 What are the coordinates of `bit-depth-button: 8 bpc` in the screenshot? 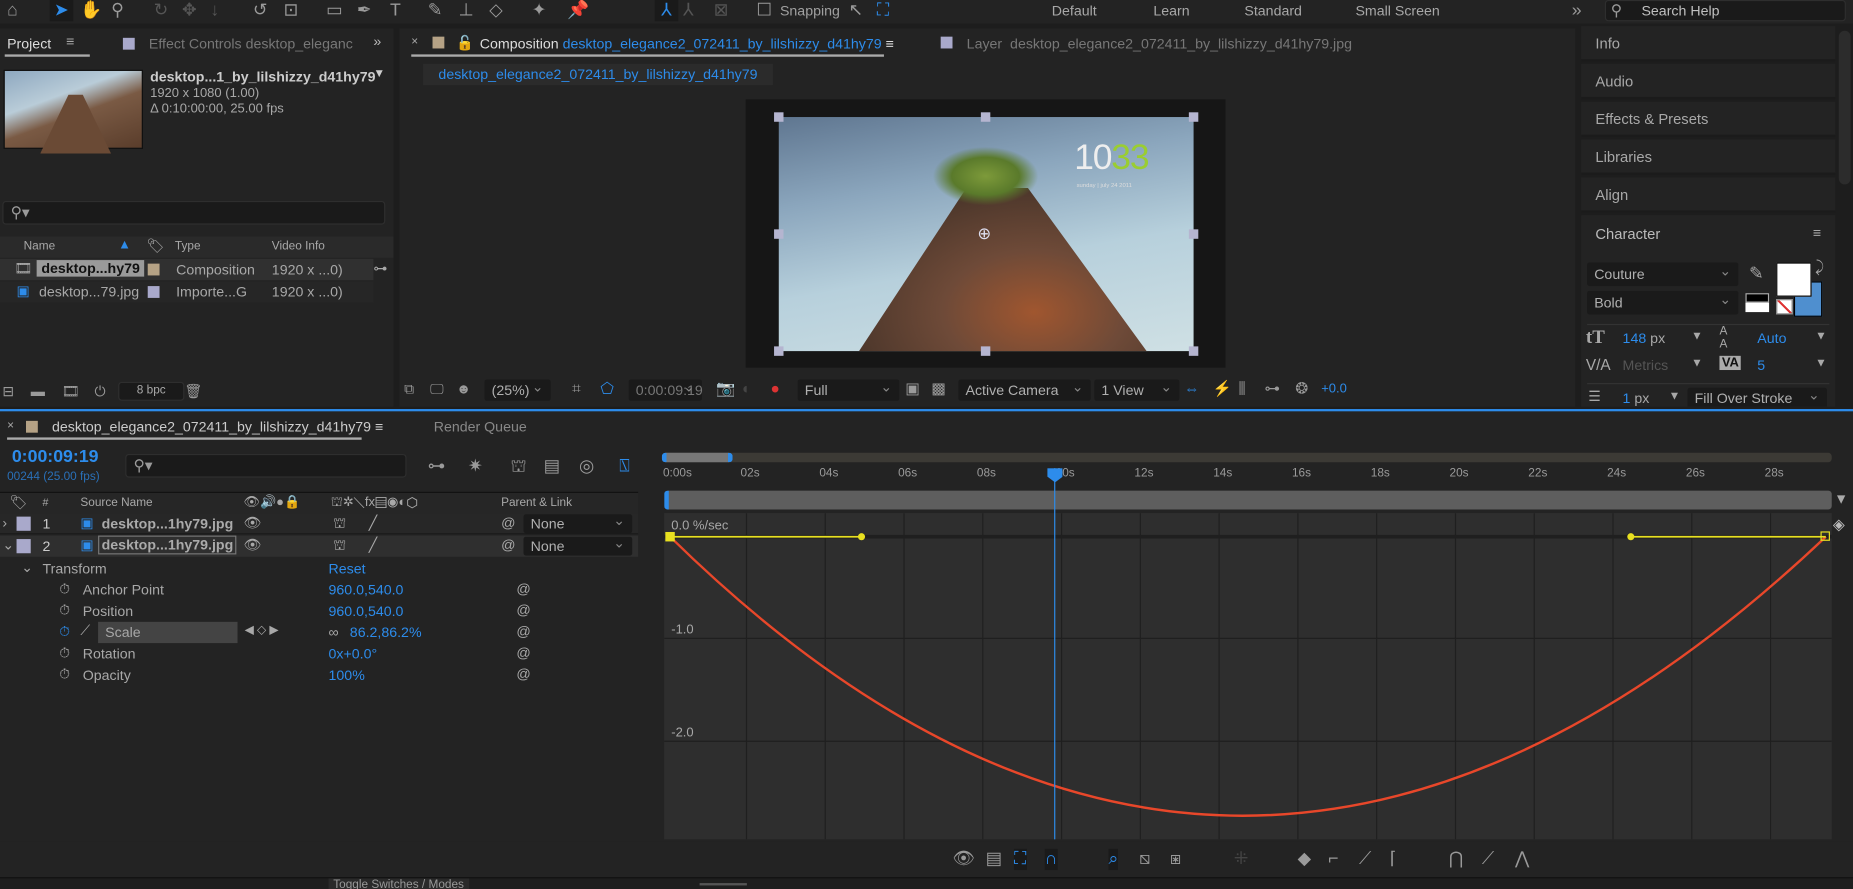 It's located at (151, 391).